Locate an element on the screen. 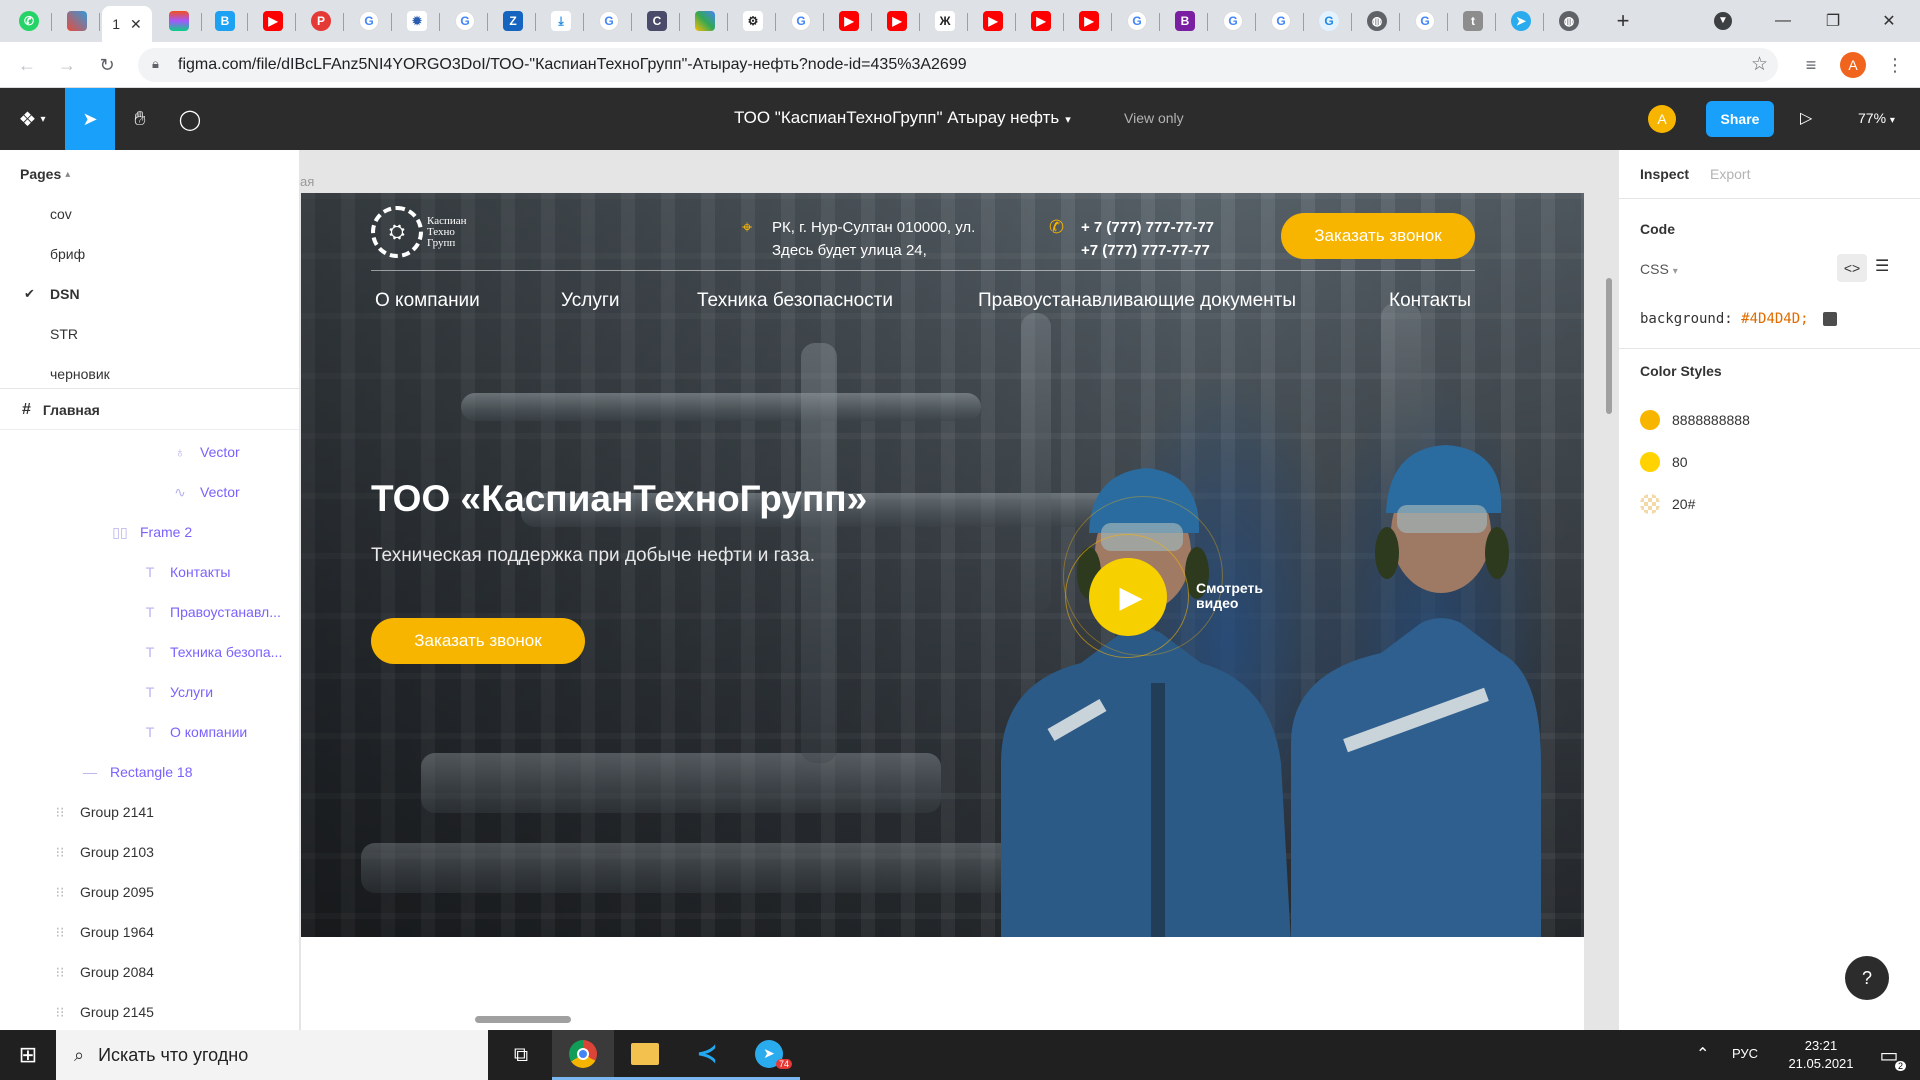 This screenshot has height=1080, width=1920. site-logo: ⛭ Каспиан Техно Групп is located at coordinates (419, 232).